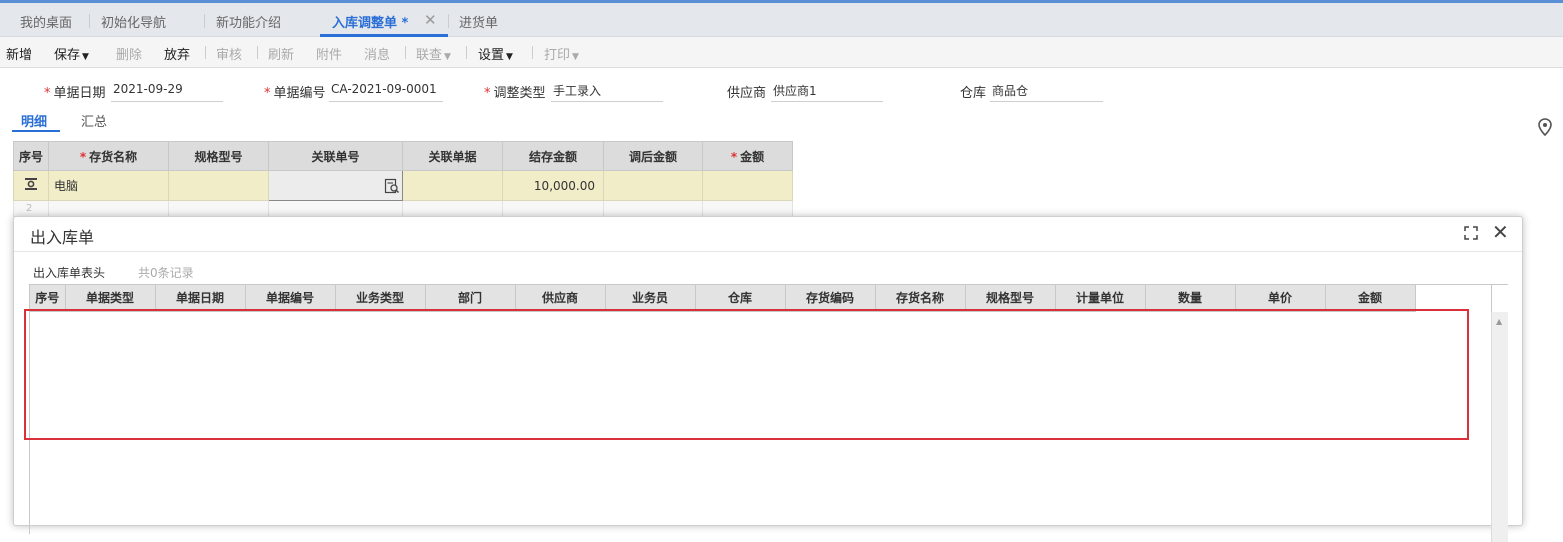 This screenshot has width=1563, height=542. Describe the element at coordinates (129, 53) in the screenshot. I see `delete-button: 删除` at that location.